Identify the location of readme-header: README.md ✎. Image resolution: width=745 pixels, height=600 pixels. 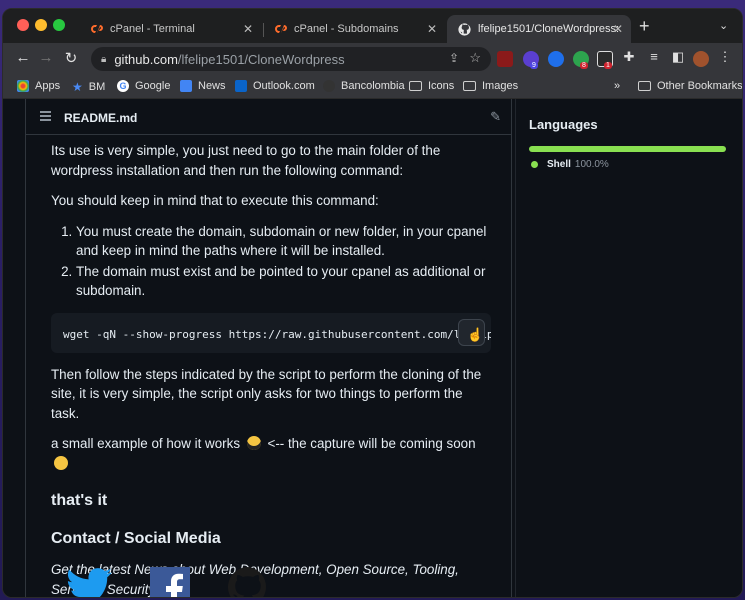
(268, 117).